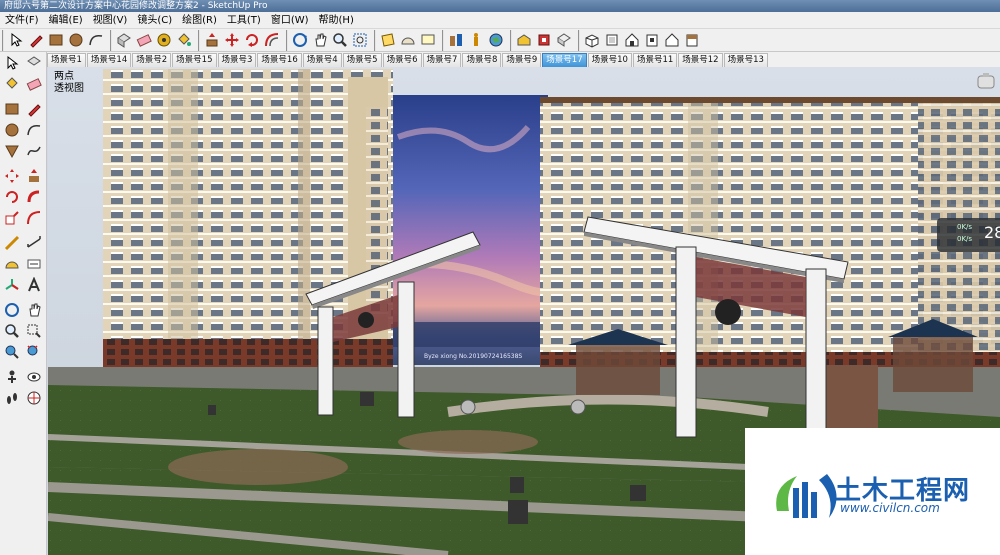 The image size is (1000, 555). I want to click on menu-camera: 镜头(C), so click(154, 20).